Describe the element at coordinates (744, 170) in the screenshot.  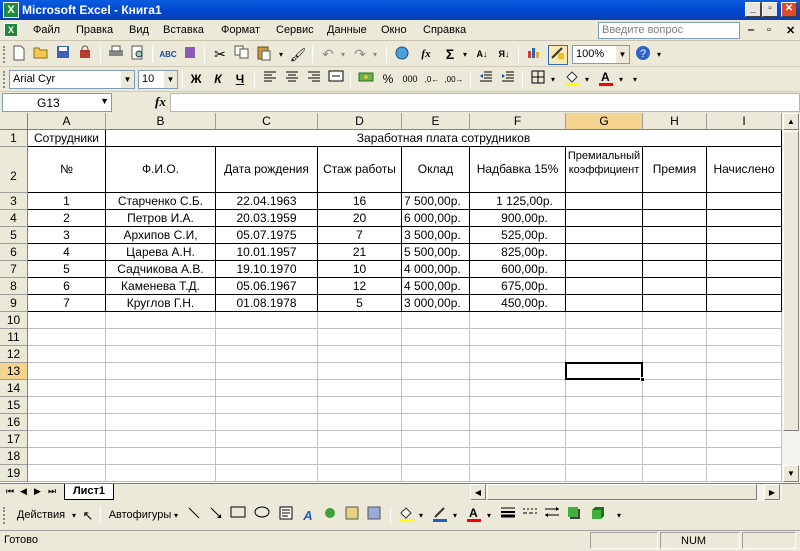
I see `cell-i2: Начислено` at that location.